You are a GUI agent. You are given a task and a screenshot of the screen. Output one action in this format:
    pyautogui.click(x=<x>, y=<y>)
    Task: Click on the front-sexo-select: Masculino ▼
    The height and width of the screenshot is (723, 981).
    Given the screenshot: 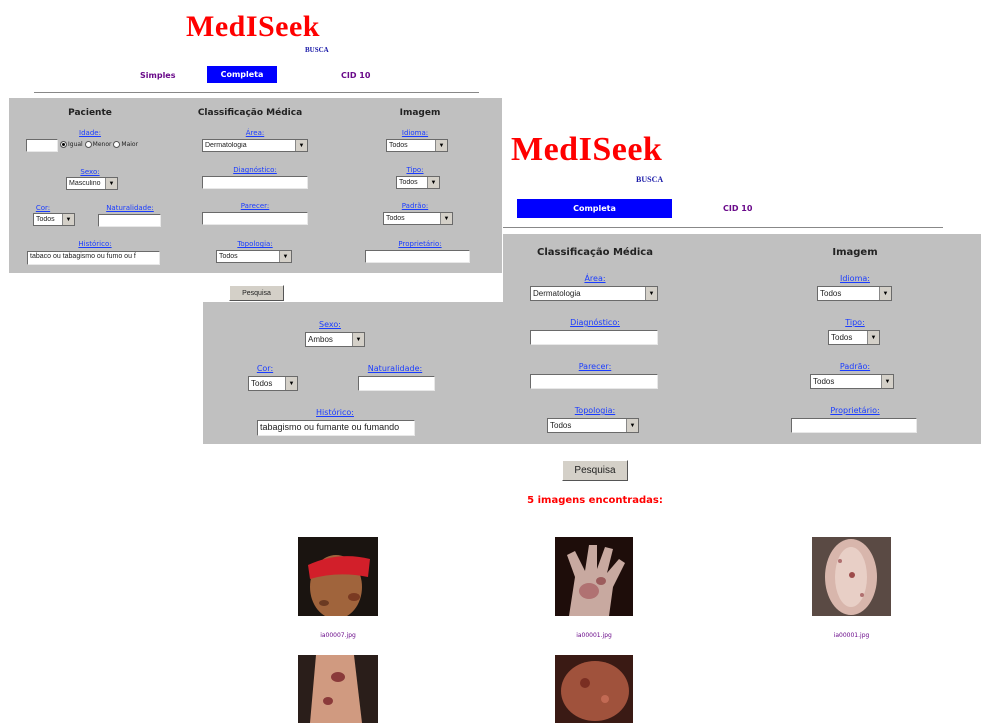 What is the action you would take?
    pyautogui.click(x=92, y=183)
    